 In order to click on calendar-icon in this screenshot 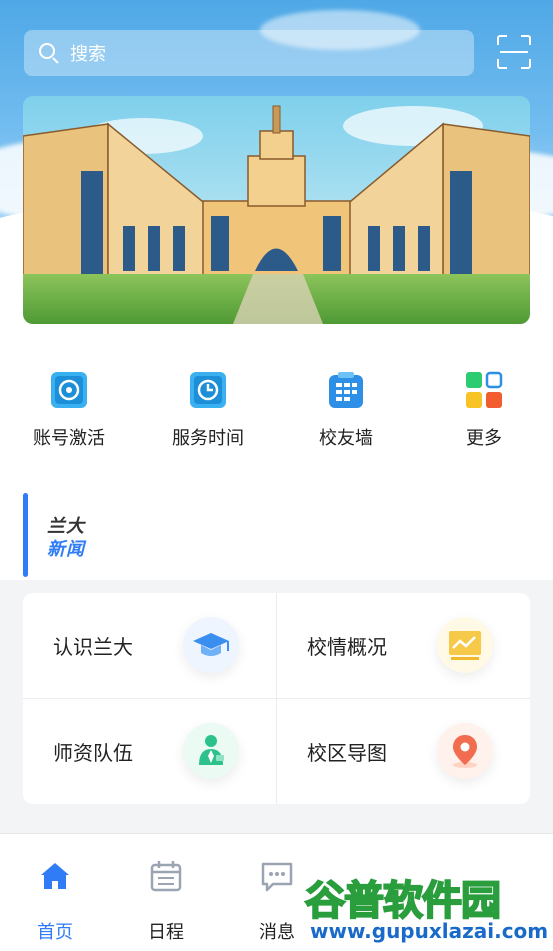, I will do `click(166, 876)`.